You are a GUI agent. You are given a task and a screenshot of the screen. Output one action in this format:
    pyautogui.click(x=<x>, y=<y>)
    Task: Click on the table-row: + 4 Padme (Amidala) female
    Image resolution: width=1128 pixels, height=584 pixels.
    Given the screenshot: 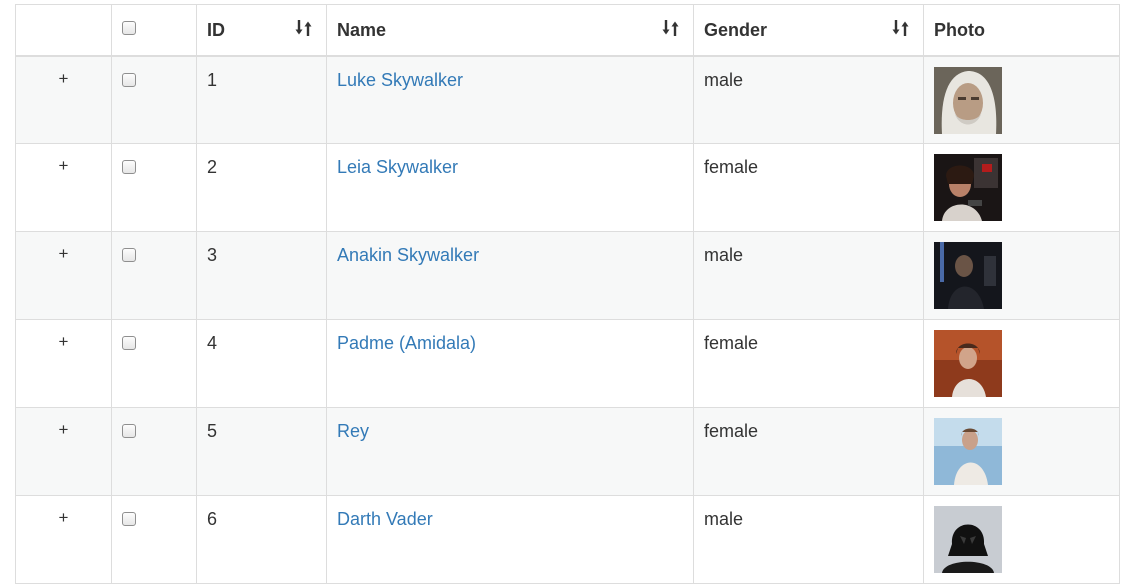 What is the action you would take?
    pyautogui.click(x=567, y=363)
    